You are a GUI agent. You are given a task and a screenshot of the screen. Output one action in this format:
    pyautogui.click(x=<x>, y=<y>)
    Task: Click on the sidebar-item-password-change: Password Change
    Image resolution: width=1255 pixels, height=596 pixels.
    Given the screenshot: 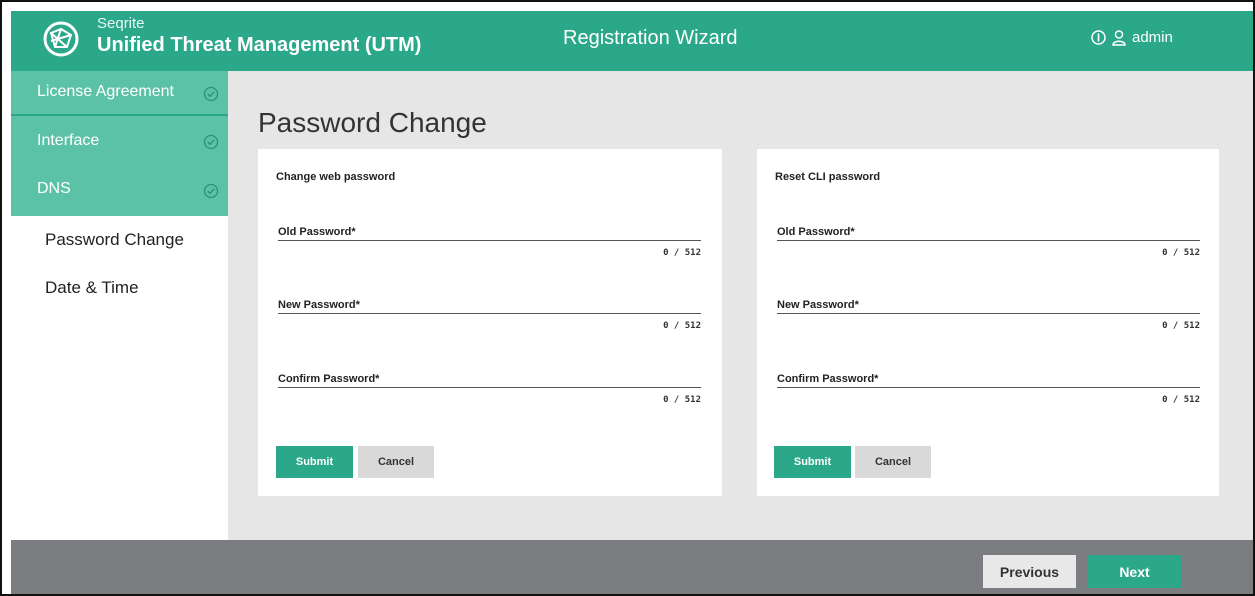 What is the action you would take?
    pyautogui.click(x=119, y=241)
    